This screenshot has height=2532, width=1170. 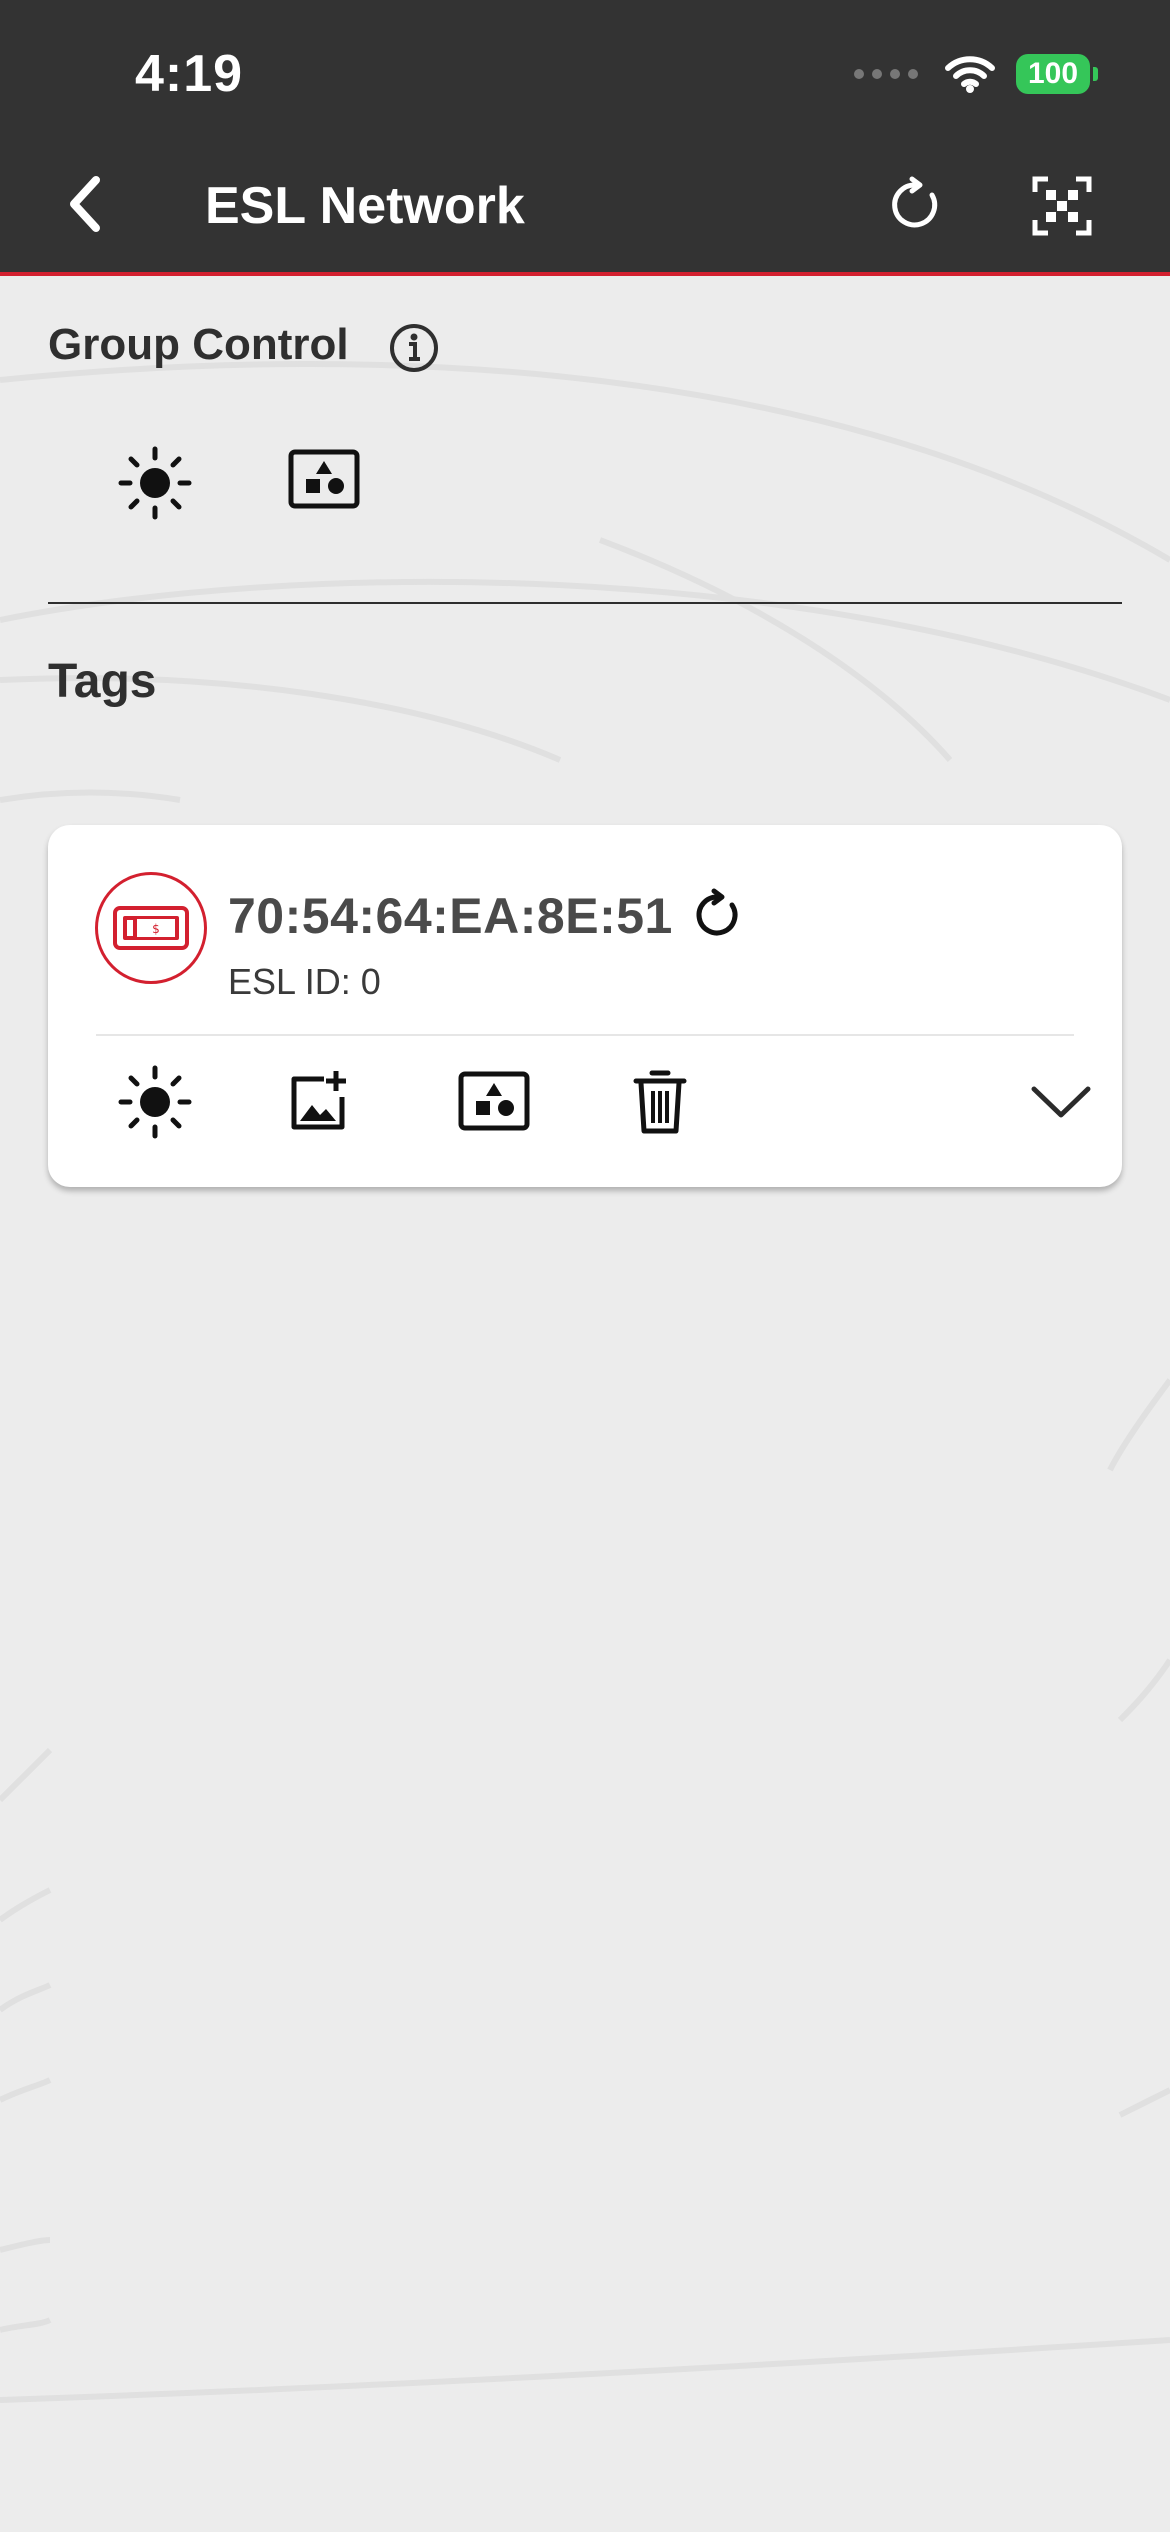 What do you see at coordinates (1061, 1102) in the screenshot?
I see `chevron-down-icon` at bounding box center [1061, 1102].